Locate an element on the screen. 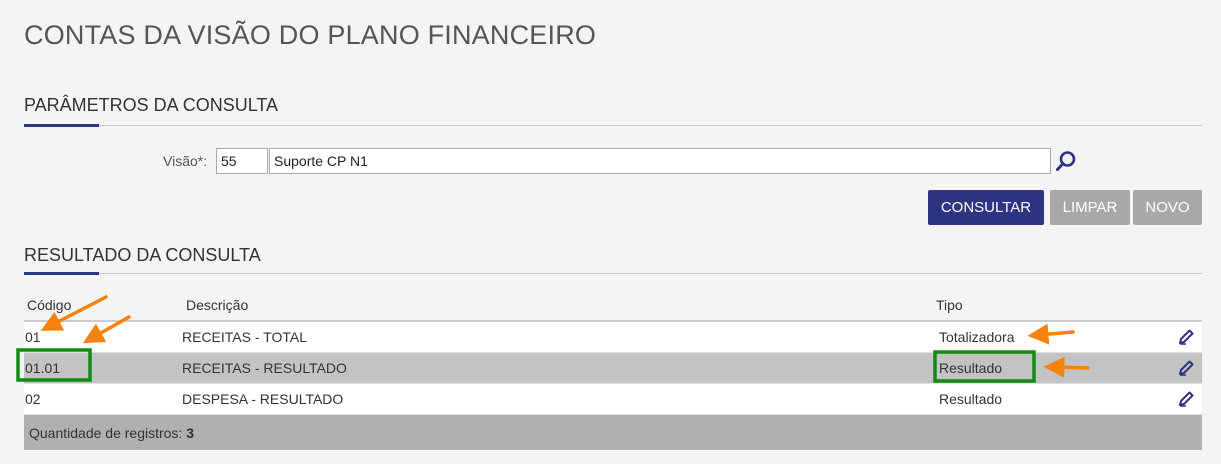 This screenshot has width=1221, height=464. params-section-title: PARÂMETROS DA CONSULTA is located at coordinates (151, 105).